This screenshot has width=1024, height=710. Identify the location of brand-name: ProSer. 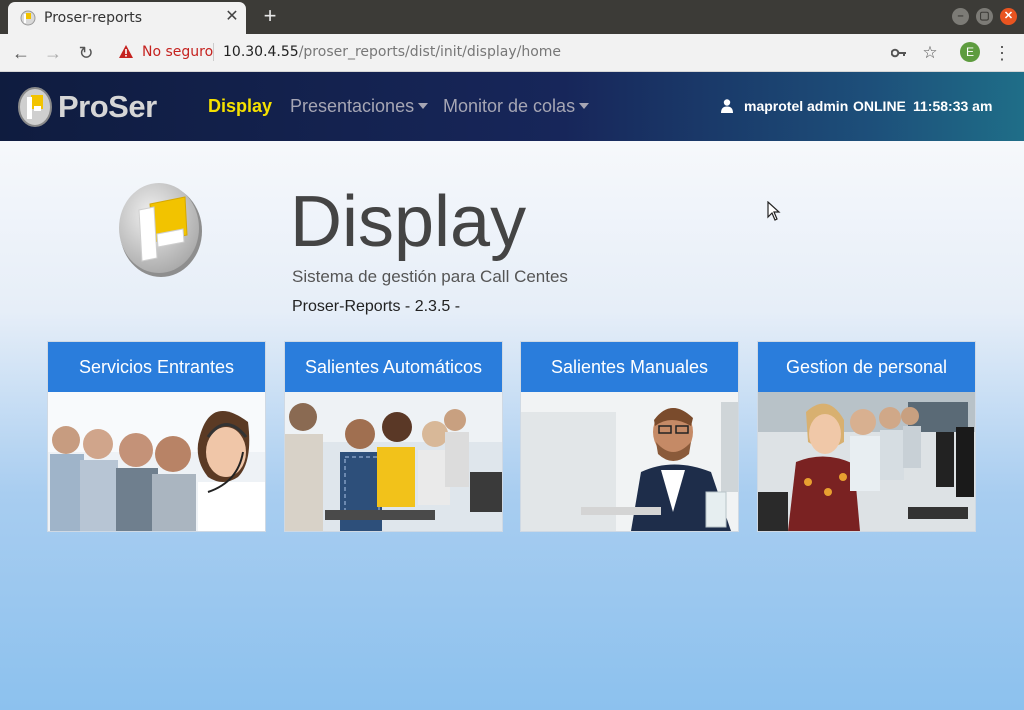
(107, 107).